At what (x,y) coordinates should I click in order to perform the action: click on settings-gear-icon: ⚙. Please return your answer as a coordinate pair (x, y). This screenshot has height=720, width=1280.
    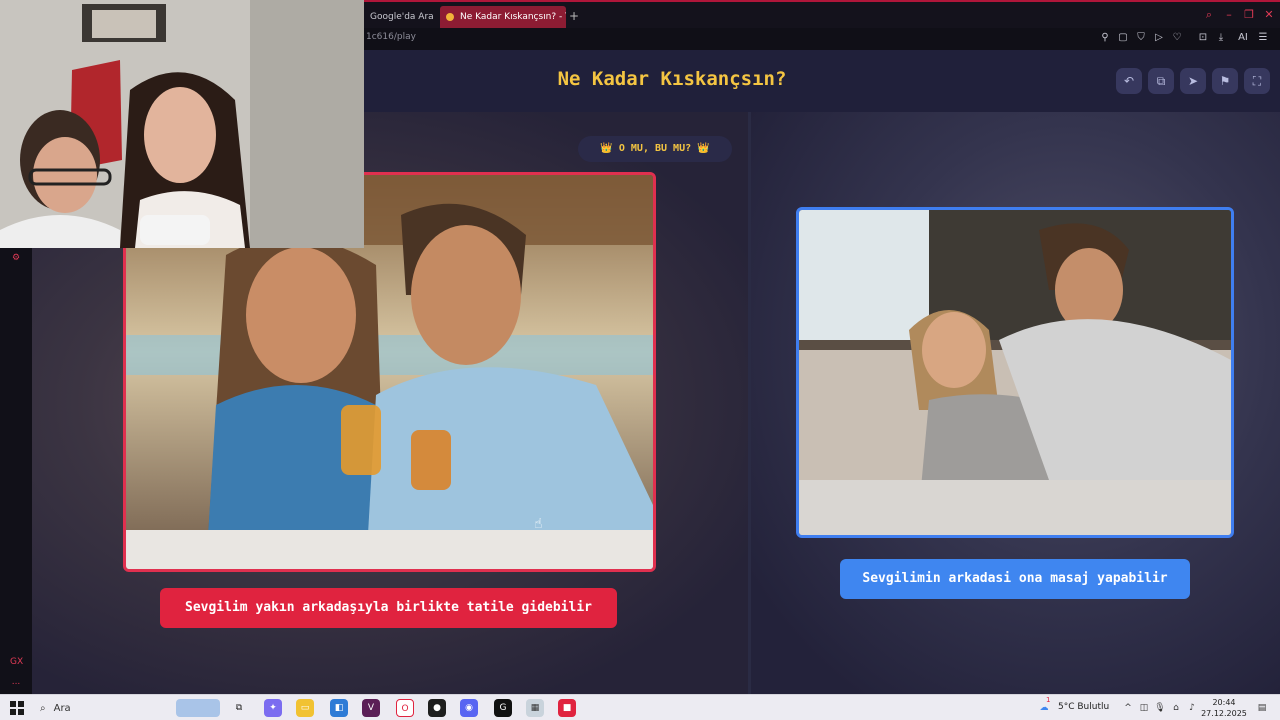
    Looking at the image, I should click on (16, 258).